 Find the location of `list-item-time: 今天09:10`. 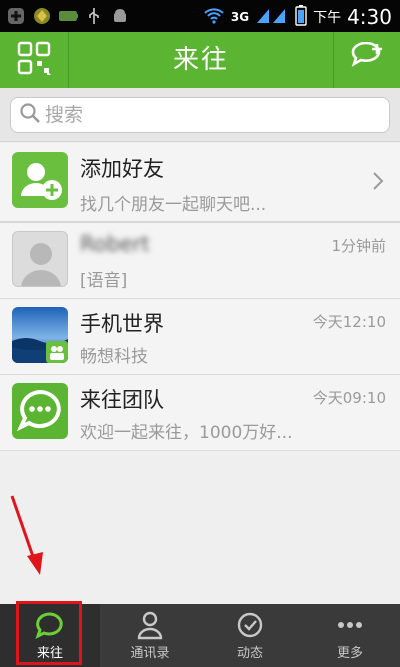

list-item-time: 今天09:10 is located at coordinates (349, 398).